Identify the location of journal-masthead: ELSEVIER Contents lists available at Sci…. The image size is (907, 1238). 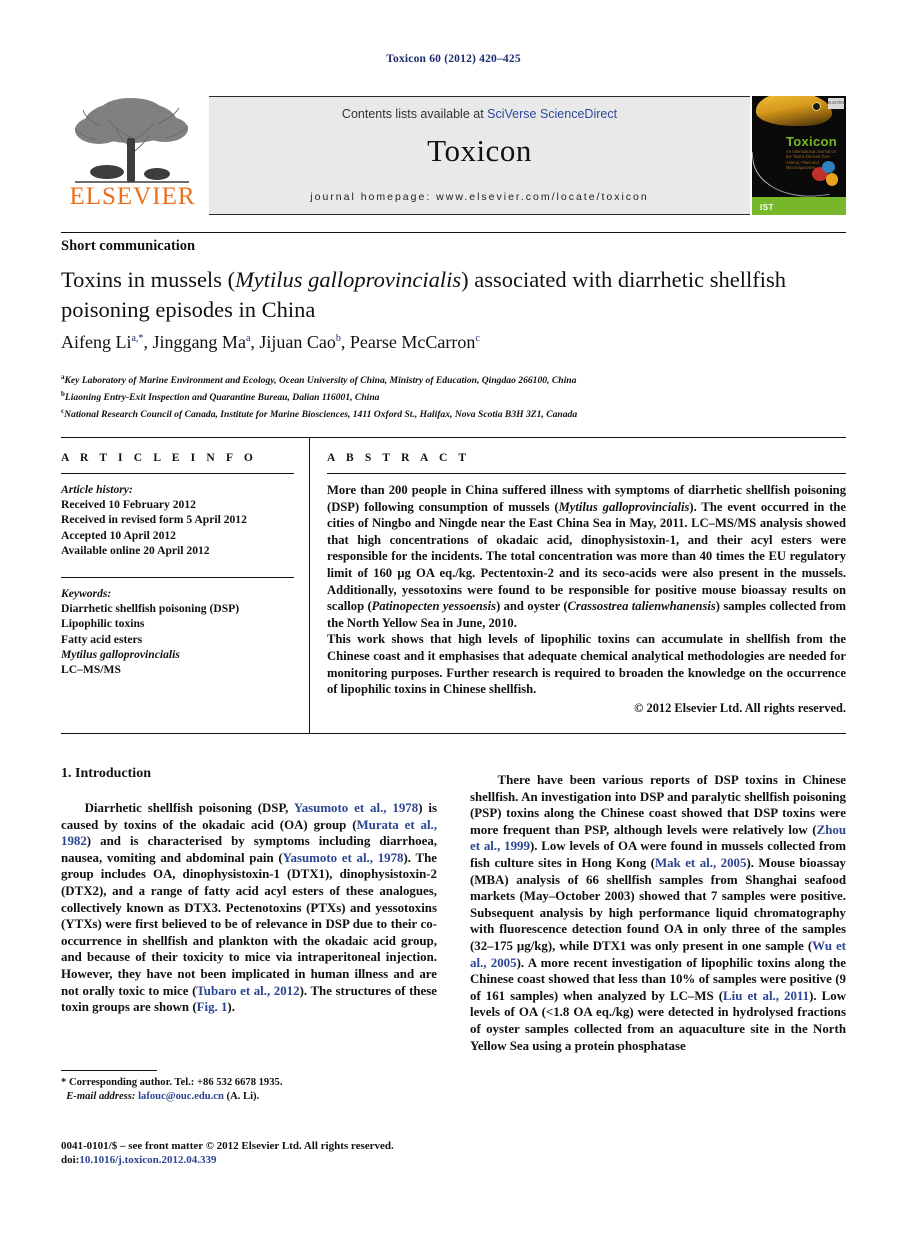
(453, 155).